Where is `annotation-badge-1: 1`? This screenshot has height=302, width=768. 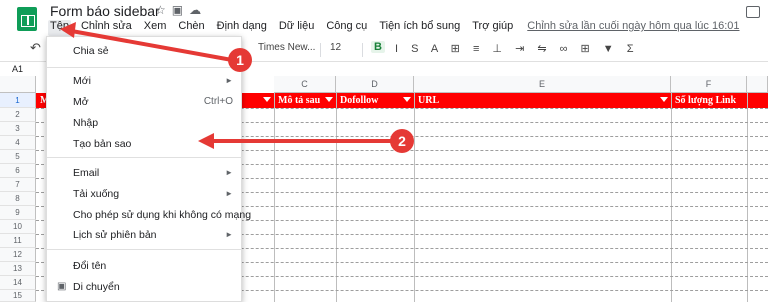 annotation-badge-1: 1 is located at coordinates (240, 60).